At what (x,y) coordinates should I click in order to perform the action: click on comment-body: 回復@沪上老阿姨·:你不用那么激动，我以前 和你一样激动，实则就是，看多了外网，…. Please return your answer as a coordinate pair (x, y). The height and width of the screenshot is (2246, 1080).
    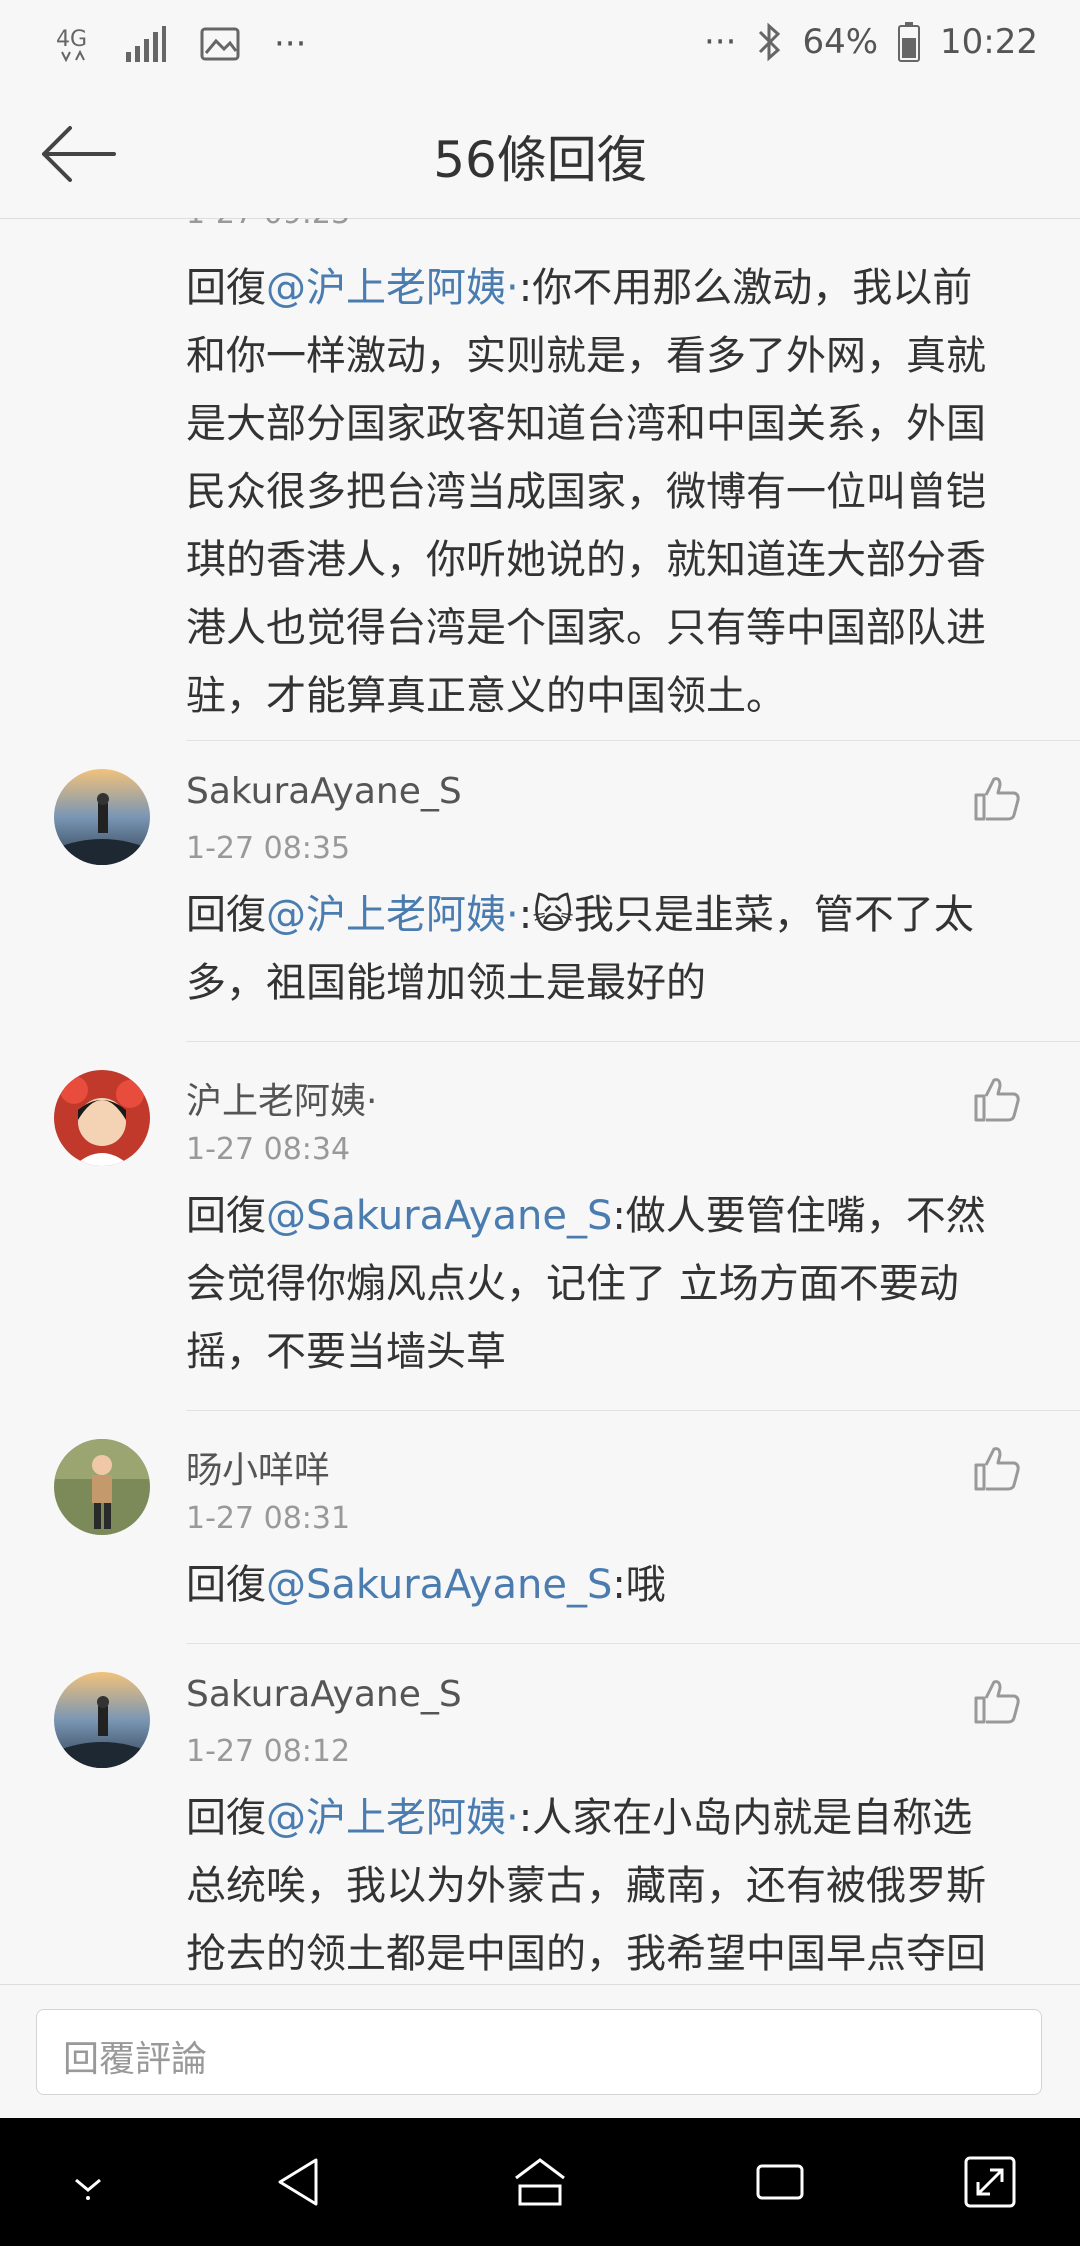
    Looking at the image, I should click on (586, 492).